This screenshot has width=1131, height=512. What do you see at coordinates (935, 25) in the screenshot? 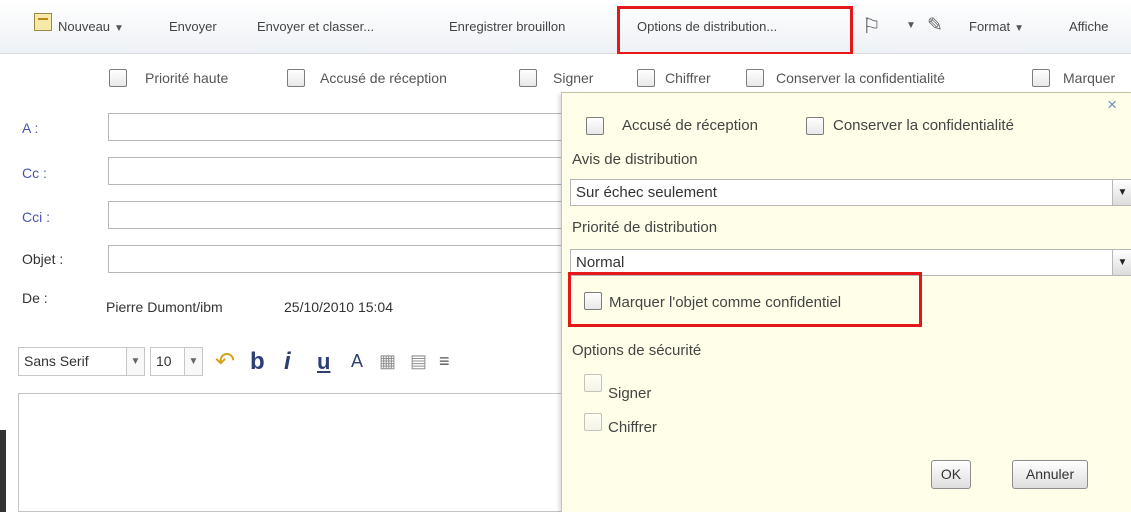
I see `paperclip-icon: ✎` at bounding box center [935, 25].